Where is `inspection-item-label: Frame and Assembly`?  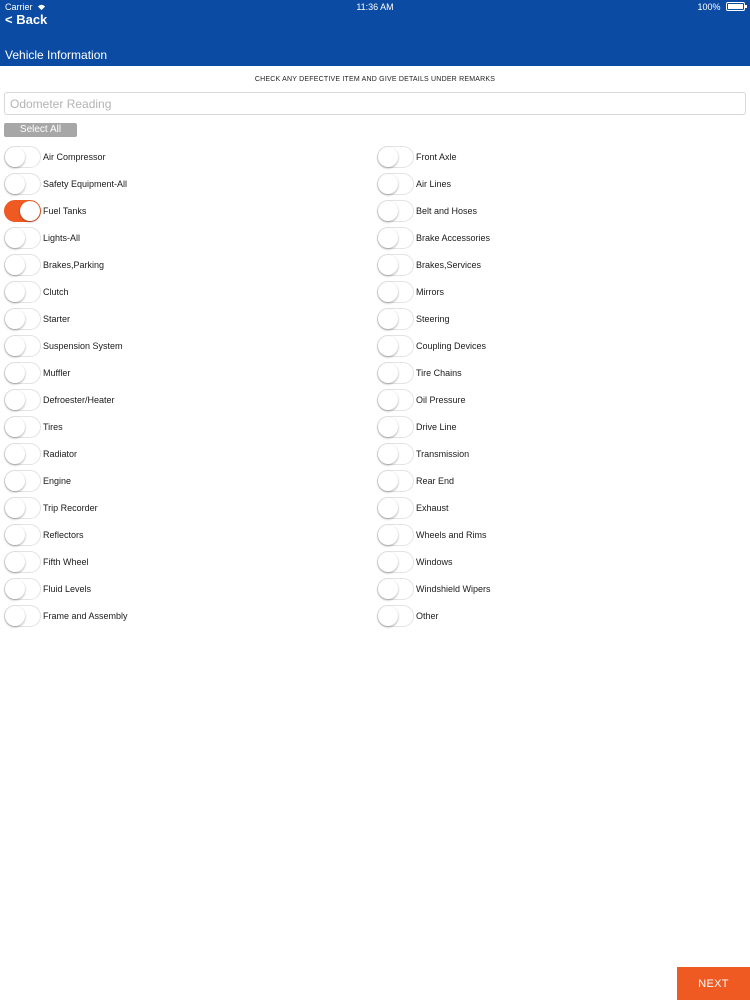
inspection-item-label: Frame and Assembly is located at coordinates (85, 615).